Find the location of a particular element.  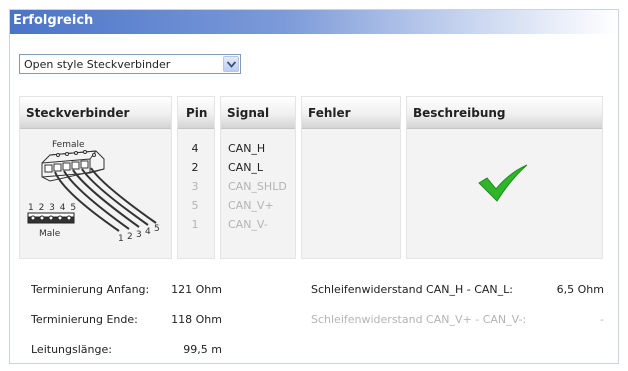

male-label: Male is located at coordinates (50, 234).